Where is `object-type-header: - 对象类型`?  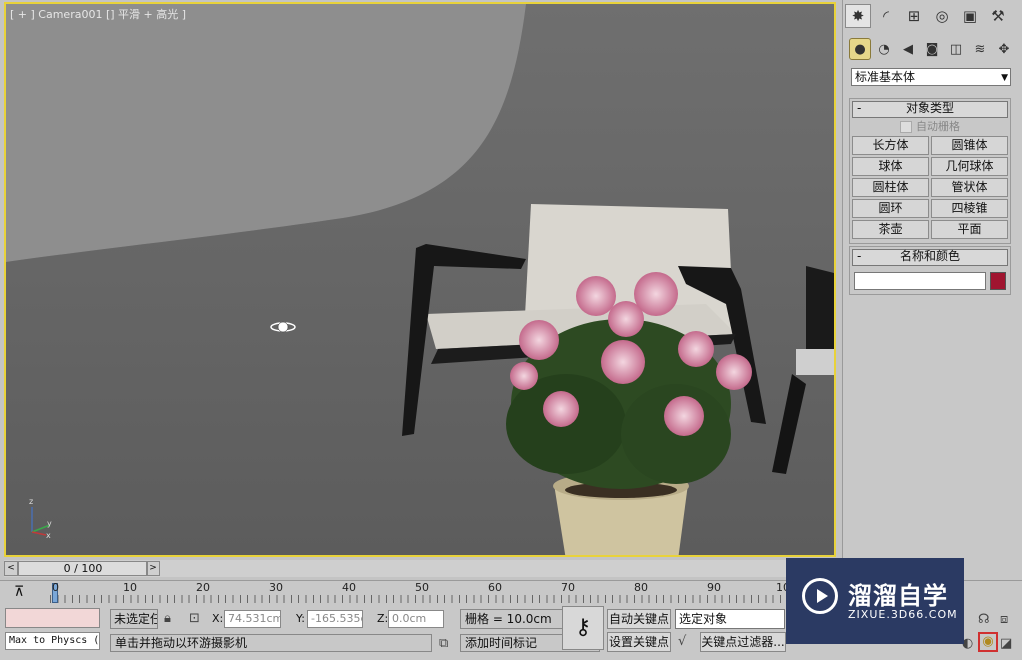
object-type-header: - 对象类型 is located at coordinates (930, 109).